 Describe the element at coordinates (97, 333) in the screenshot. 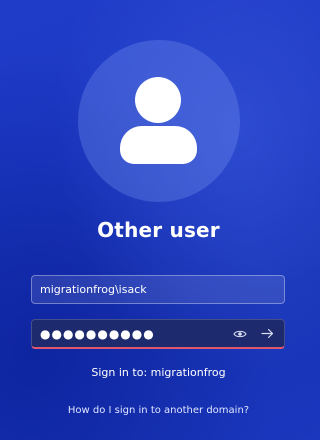

I see `password-masked-value: ●●●●●●●●●●` at that location.